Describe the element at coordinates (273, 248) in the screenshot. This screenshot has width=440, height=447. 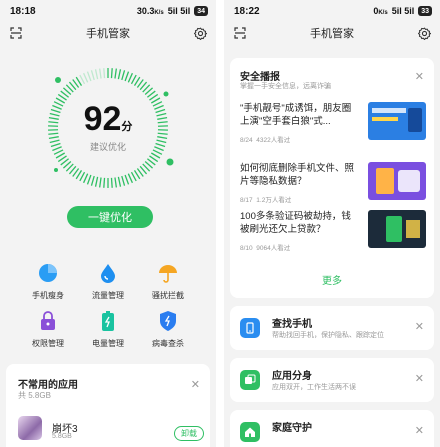
I see `news-views: 9064人看过` at that location.